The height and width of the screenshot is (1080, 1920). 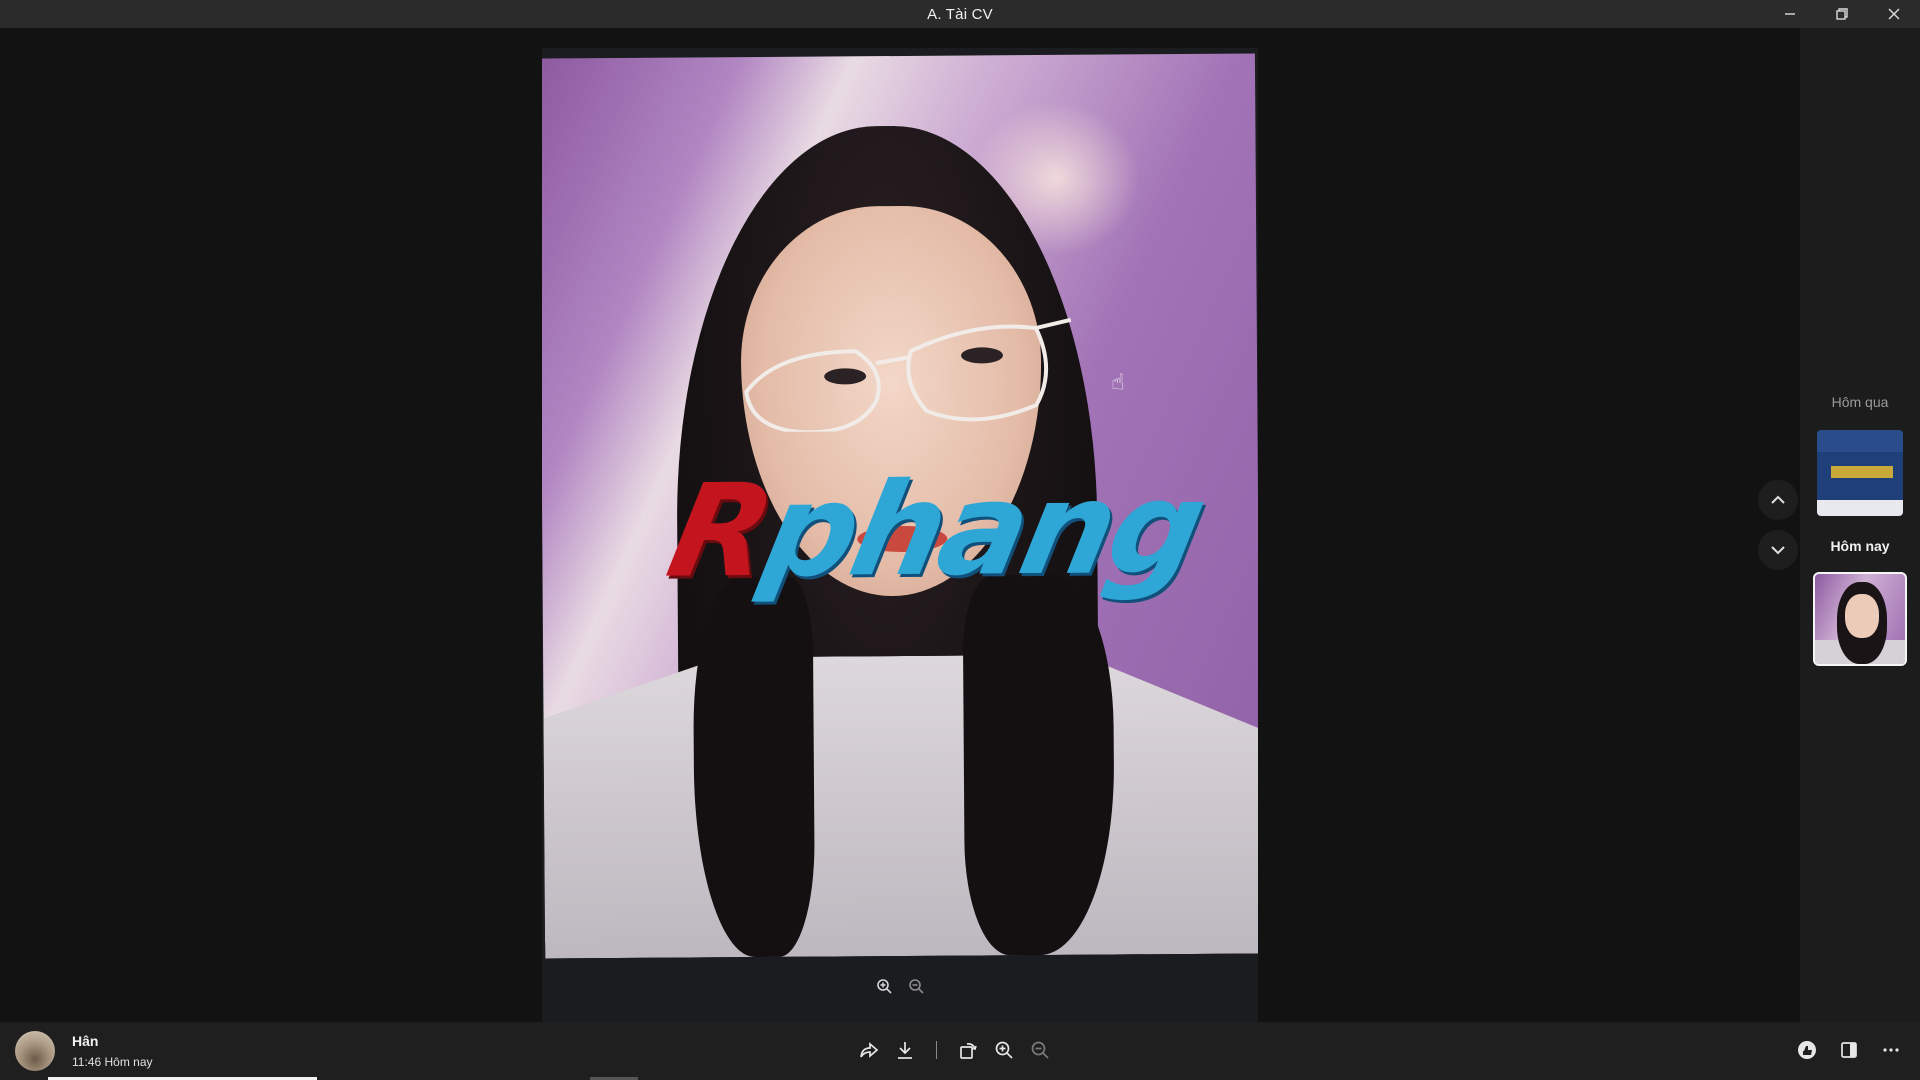 I want to click on group-label-today: Hôm nay, so click(x=1860, y=546).